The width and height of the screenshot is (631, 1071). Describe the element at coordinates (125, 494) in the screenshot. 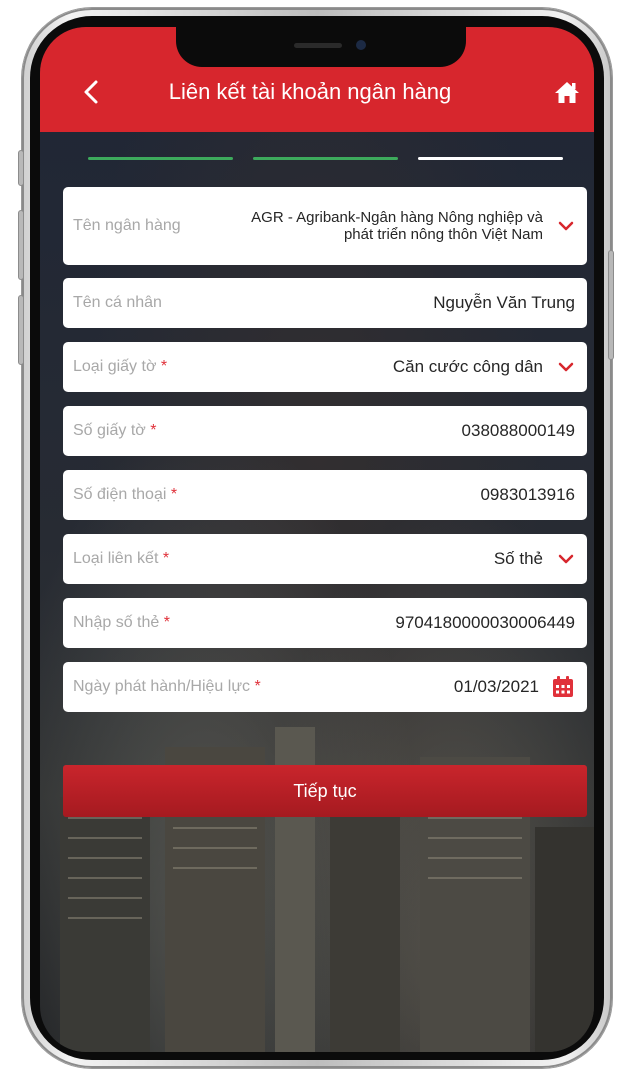

I see `phone-number-label: Số điện thoại *` at that location.